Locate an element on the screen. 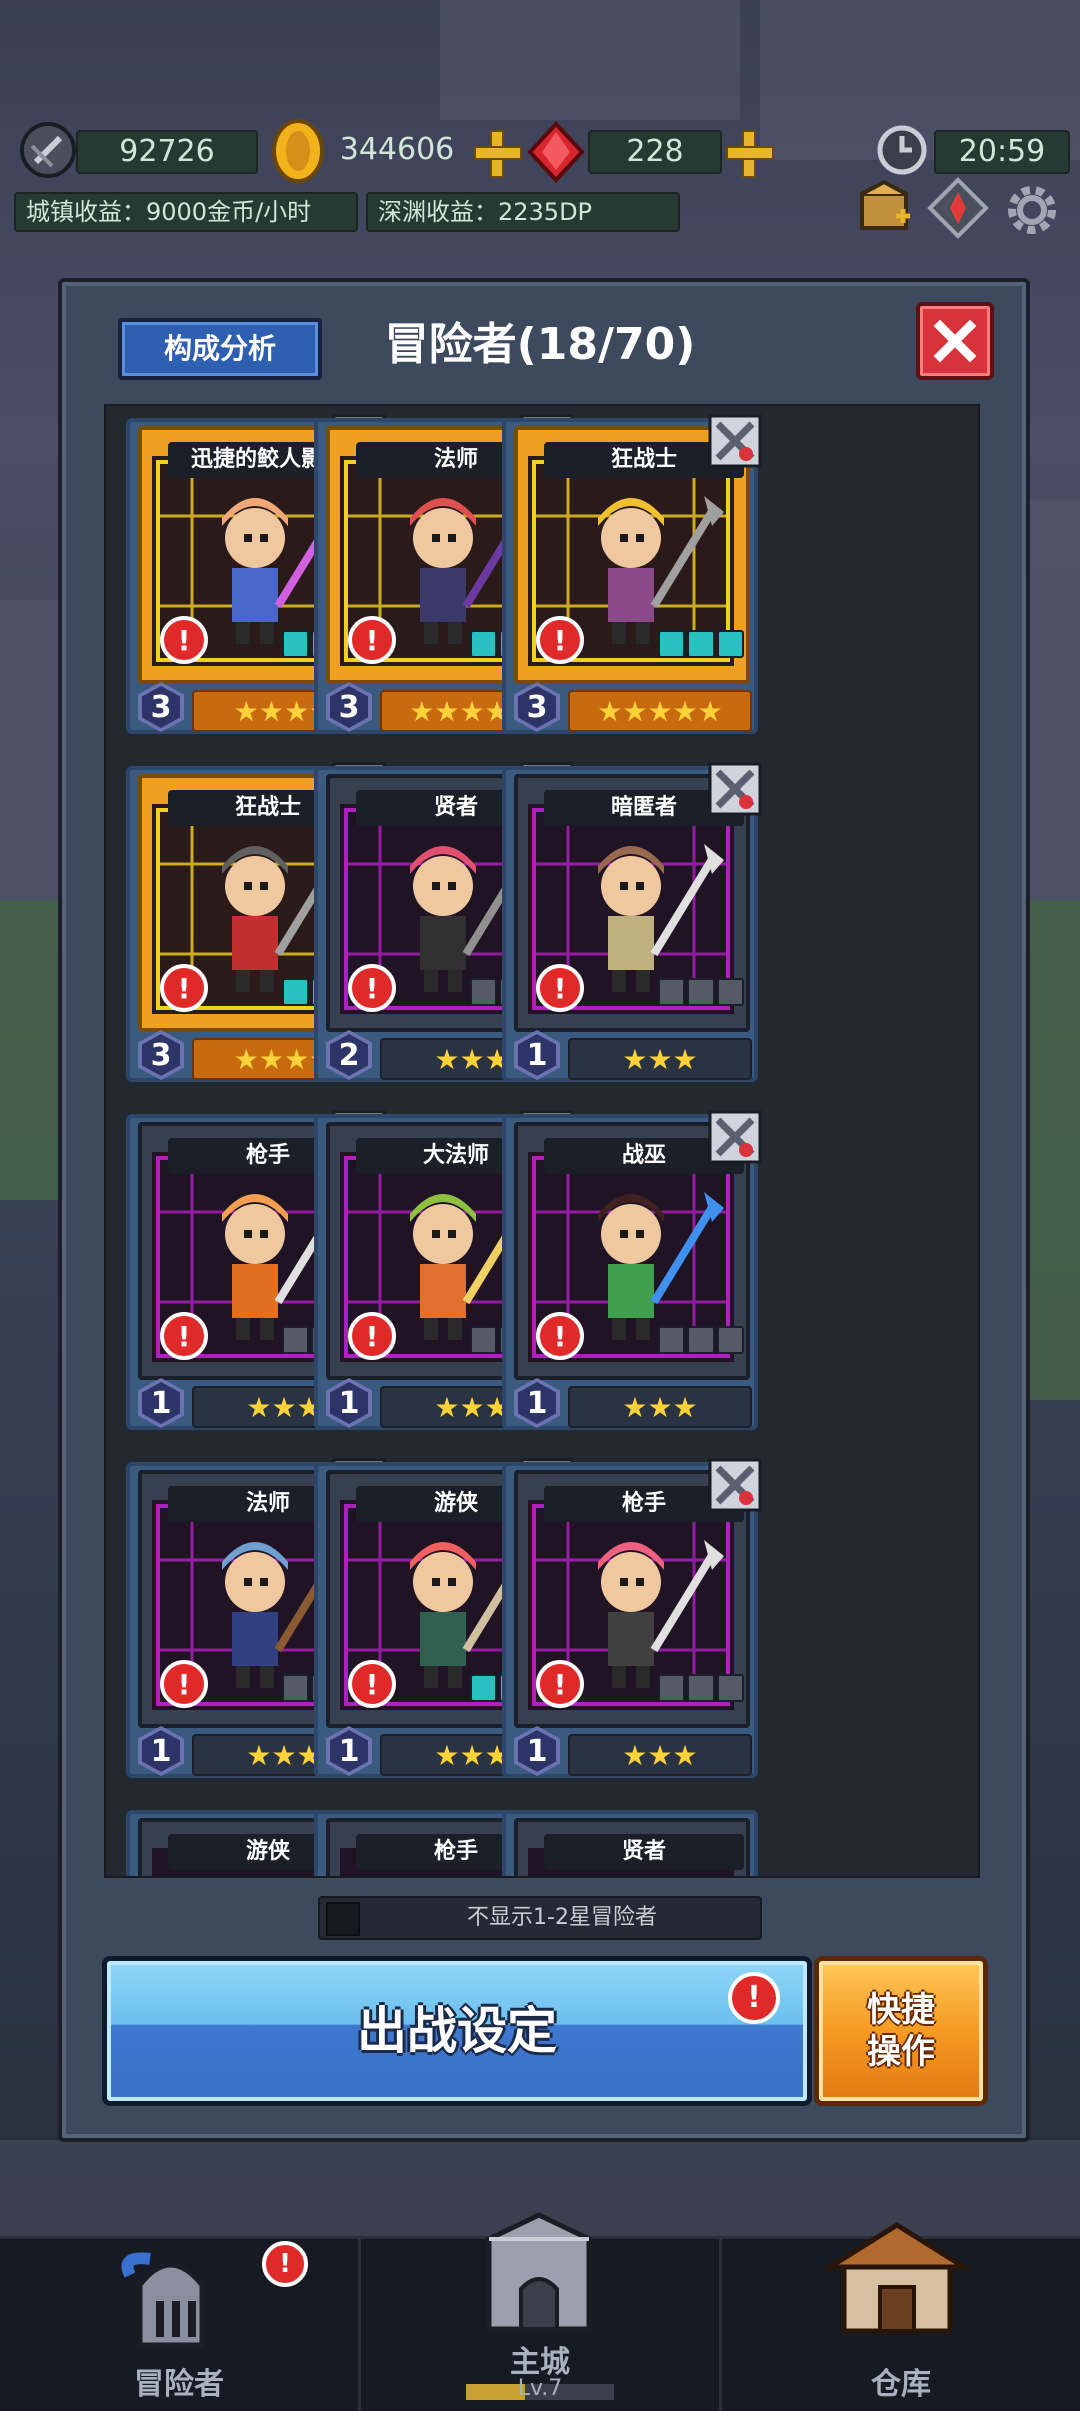 The image size is (1080, 2411). mailbox-icon is located at coordinates (884, 208).